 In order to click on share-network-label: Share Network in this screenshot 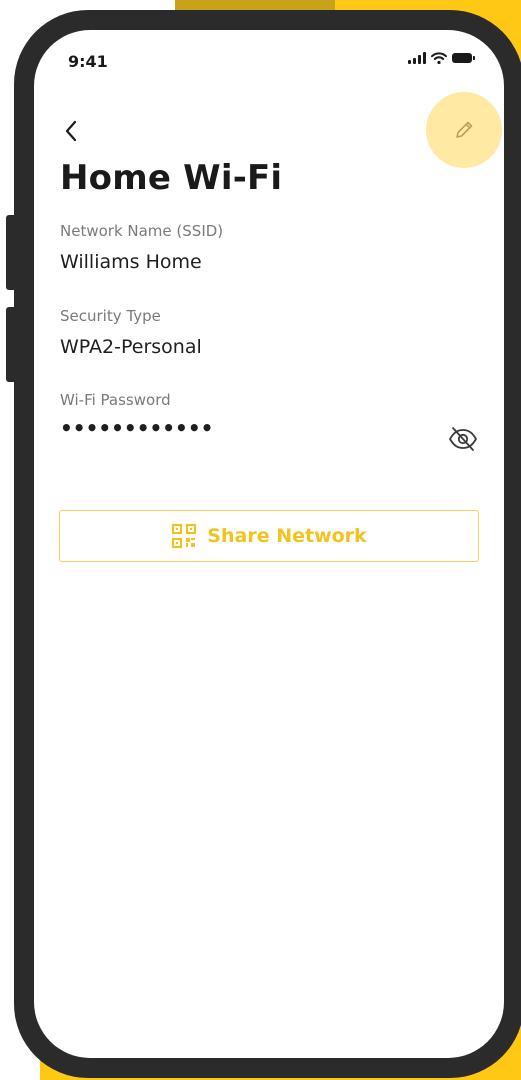, I will do `click(287, 536)`.